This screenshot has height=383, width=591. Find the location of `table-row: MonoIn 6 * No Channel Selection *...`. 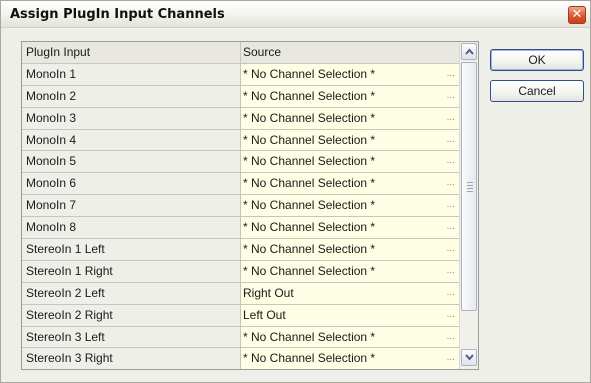

table-row: MonoIn 6 * No Channel Selection *... is located at coordinates (240, 184).